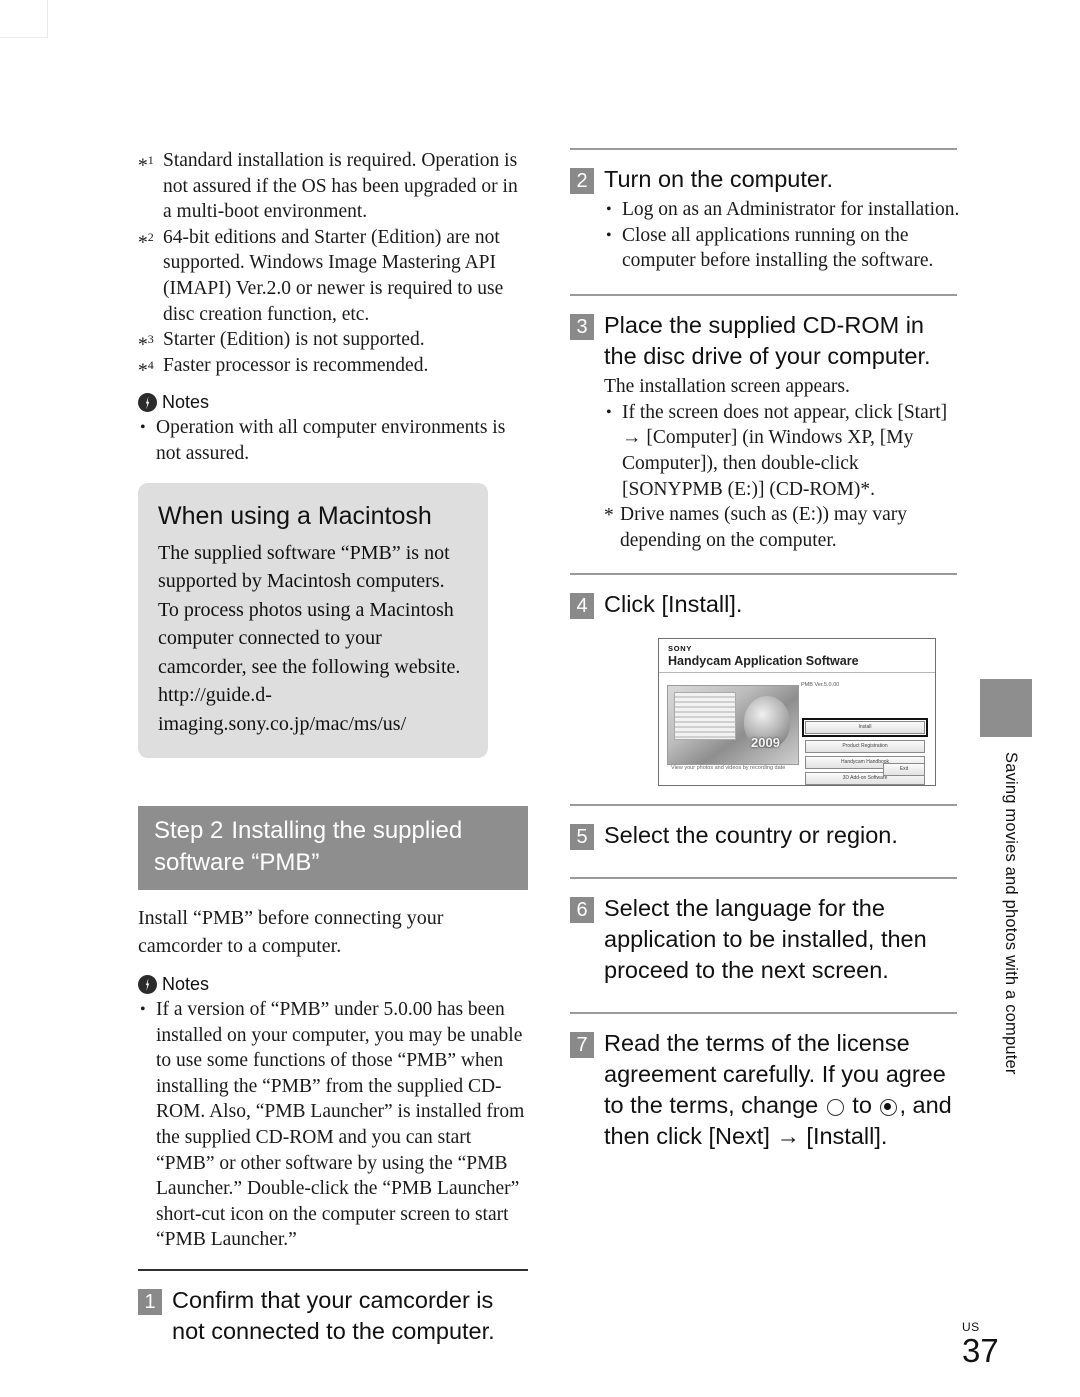 The width and height of the screenshot is (1080, 1397). I want to click on folio-number: 37, so click(980, 1350).